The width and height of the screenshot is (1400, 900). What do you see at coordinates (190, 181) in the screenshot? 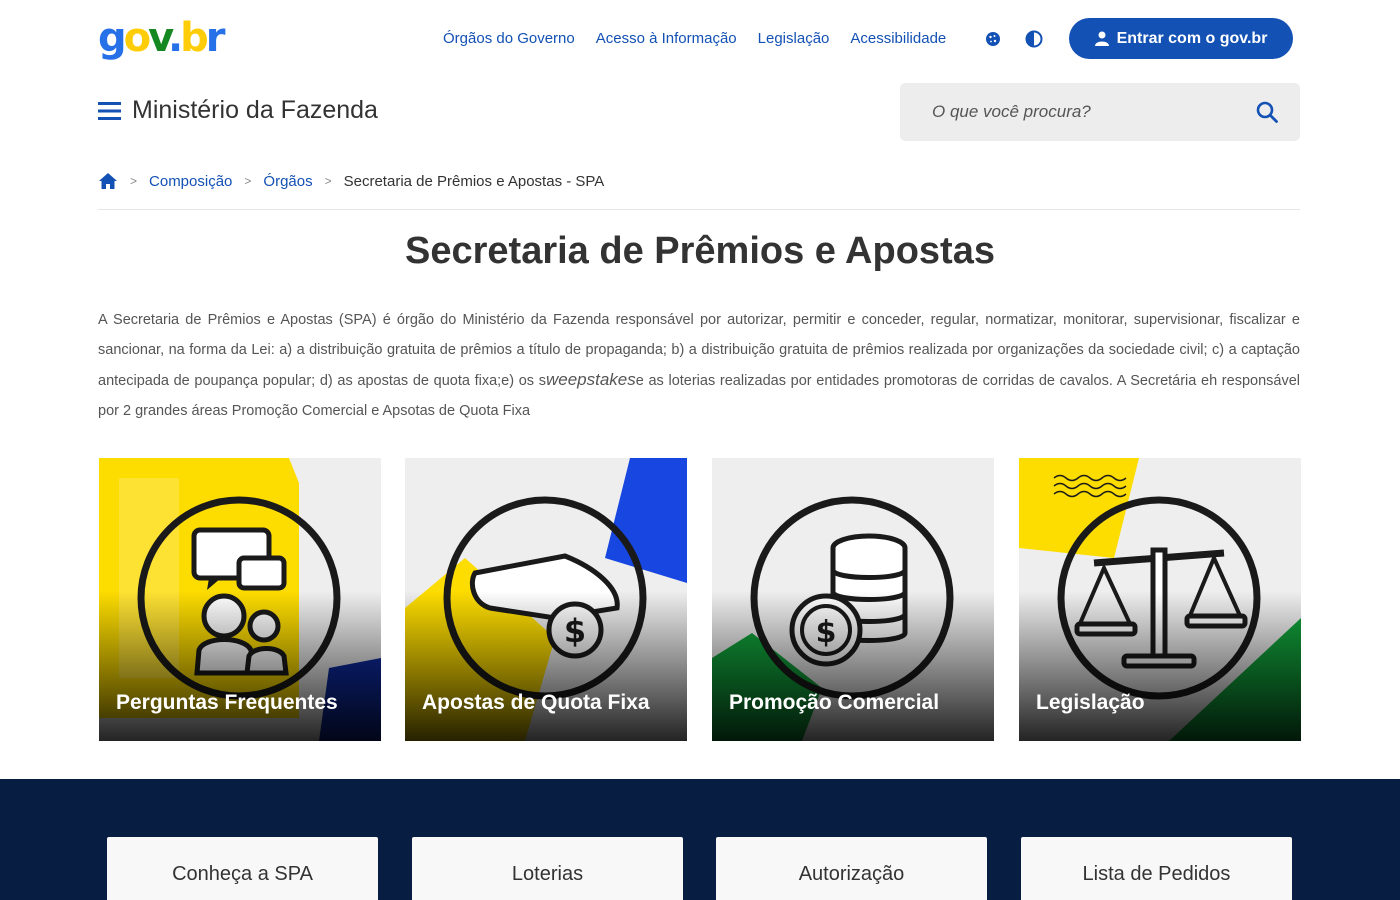
I see `breadcrumb-composicao: Composição` at bounding box center [190, 181].